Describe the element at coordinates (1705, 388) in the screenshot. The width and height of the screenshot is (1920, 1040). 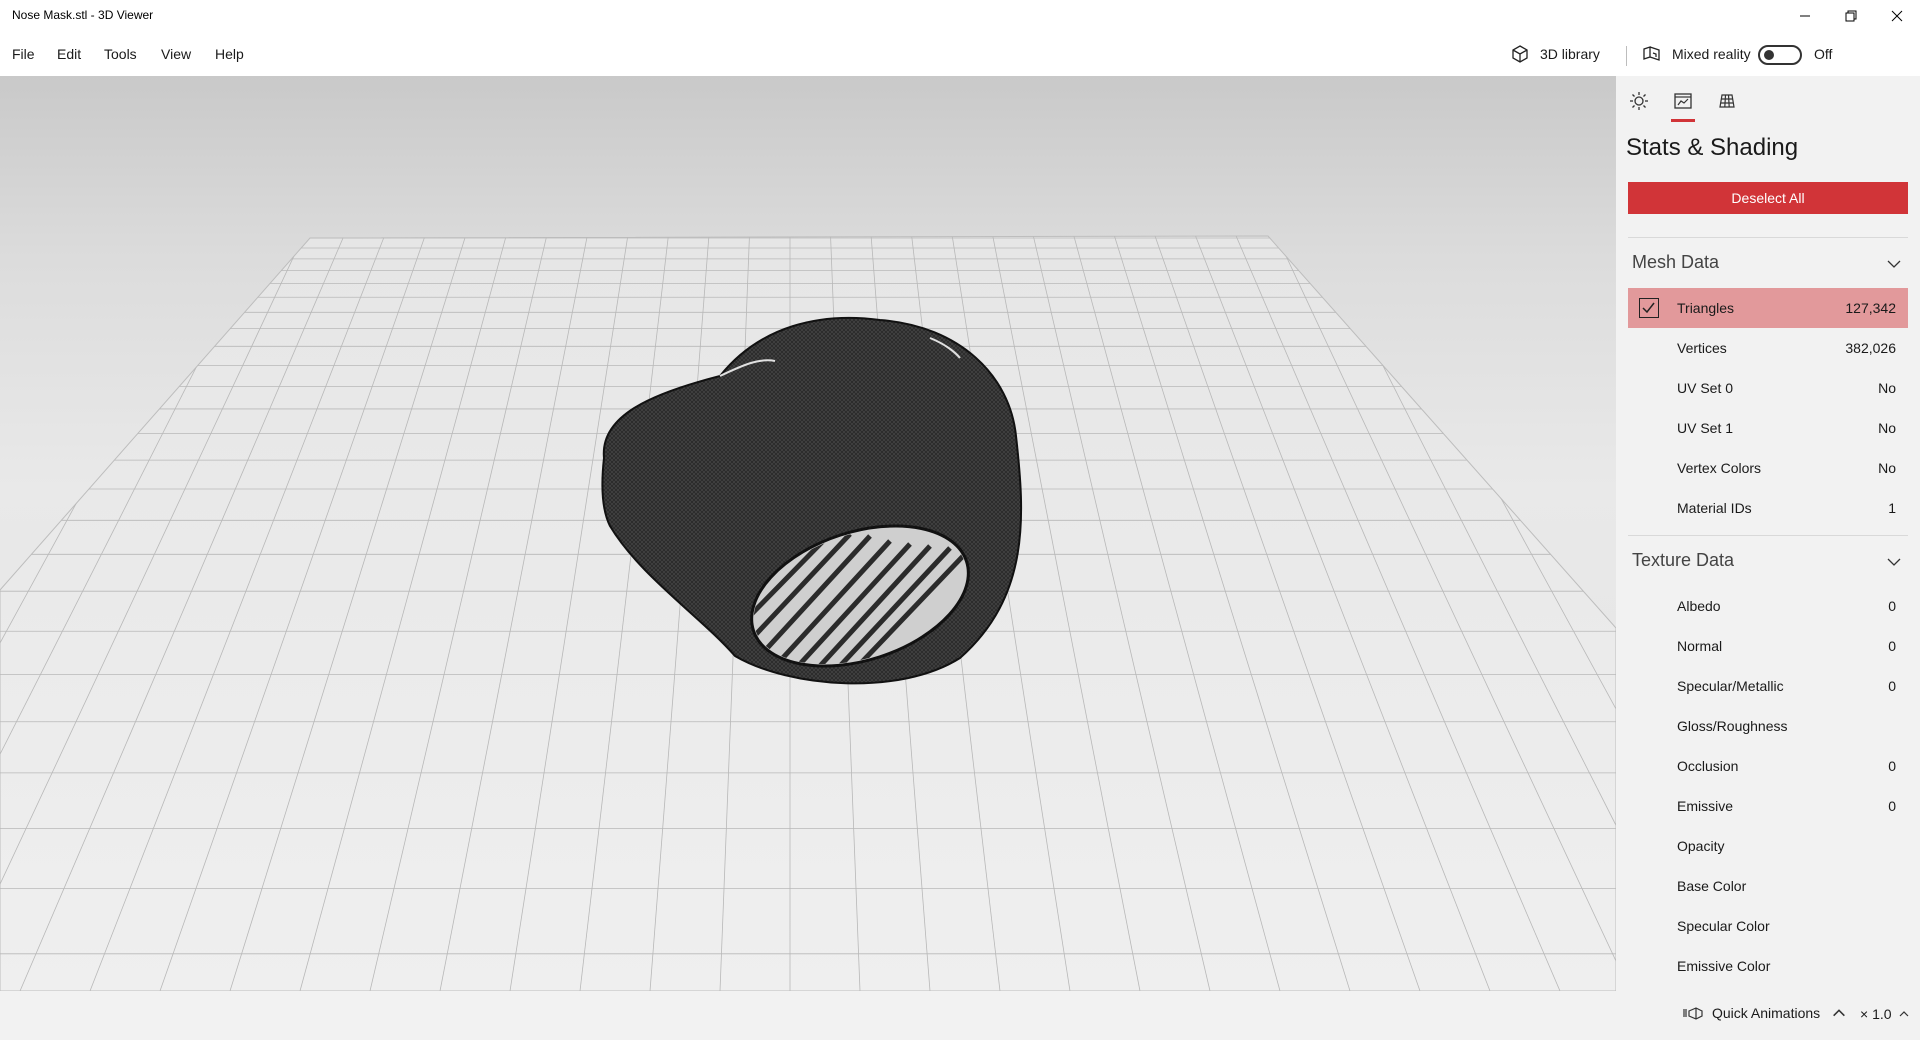
I see `stat-label: UV Set 0` at that location.